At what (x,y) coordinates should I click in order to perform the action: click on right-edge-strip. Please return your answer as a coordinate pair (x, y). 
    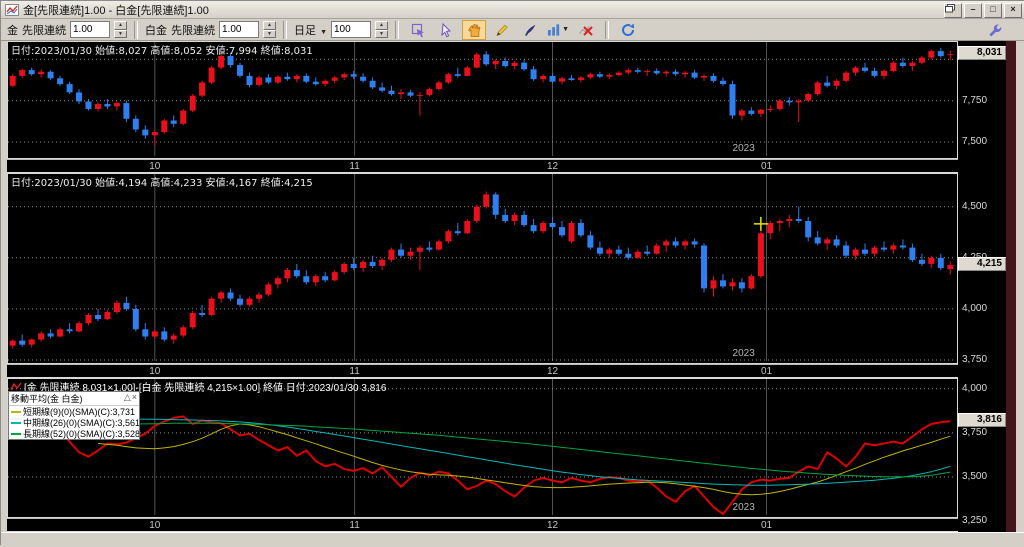
    Looking at the image, I should click on (1011, 286).